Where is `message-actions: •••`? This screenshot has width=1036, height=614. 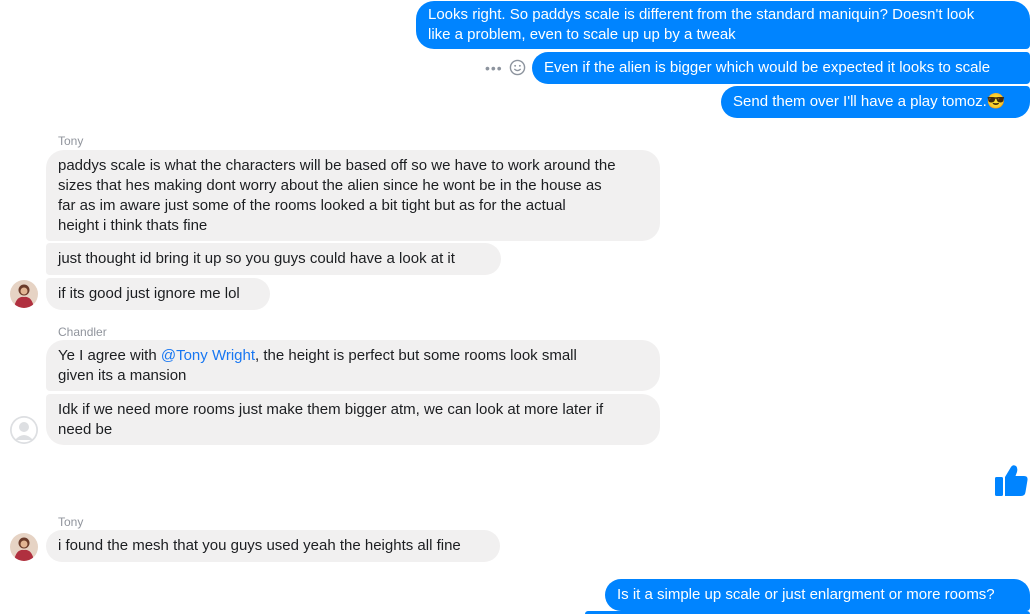
message-actions: ••• is located at coordinates (505, 67).